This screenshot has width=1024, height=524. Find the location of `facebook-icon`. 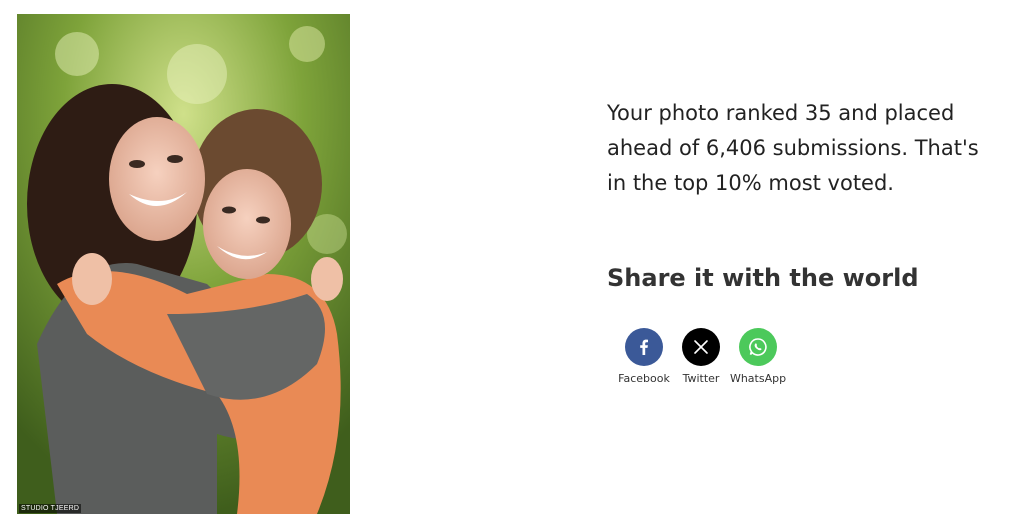

facebook-icon is located at coordinates (644, 347).